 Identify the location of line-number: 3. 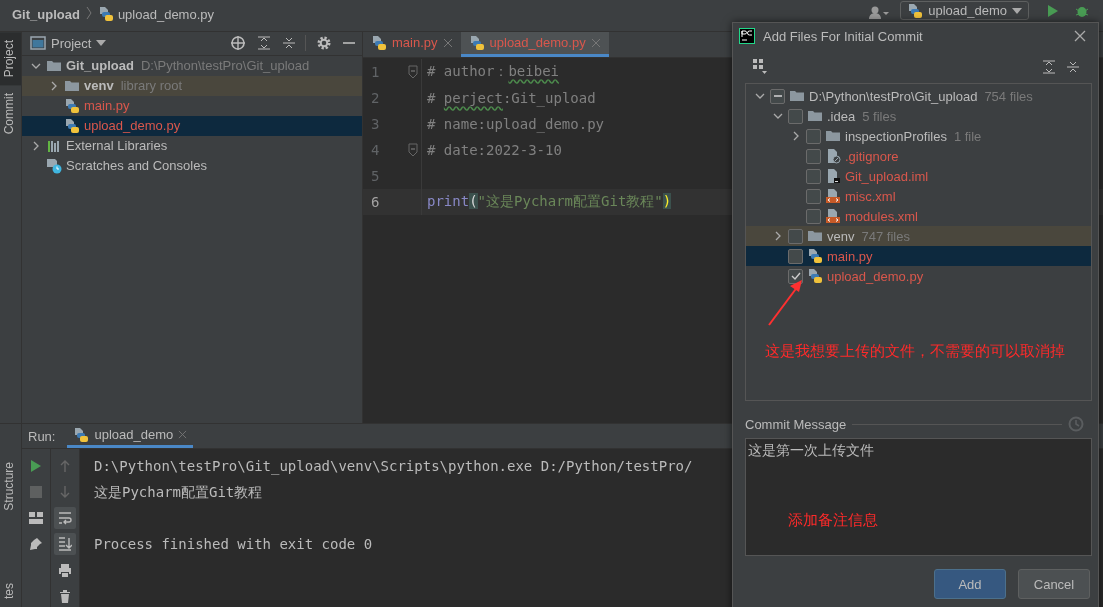
(375, 123).